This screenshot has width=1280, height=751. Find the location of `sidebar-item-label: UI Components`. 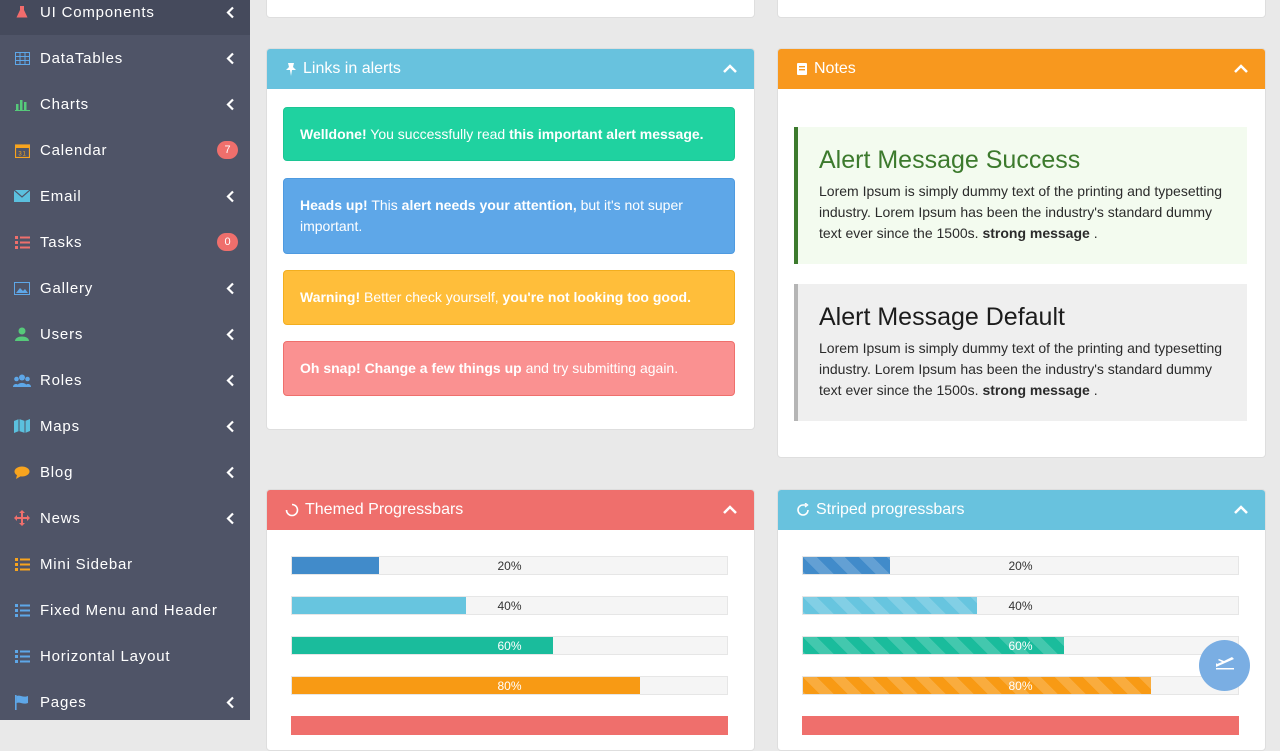

sidebar-item-label: UI Components is located at coordinates (97, 12).